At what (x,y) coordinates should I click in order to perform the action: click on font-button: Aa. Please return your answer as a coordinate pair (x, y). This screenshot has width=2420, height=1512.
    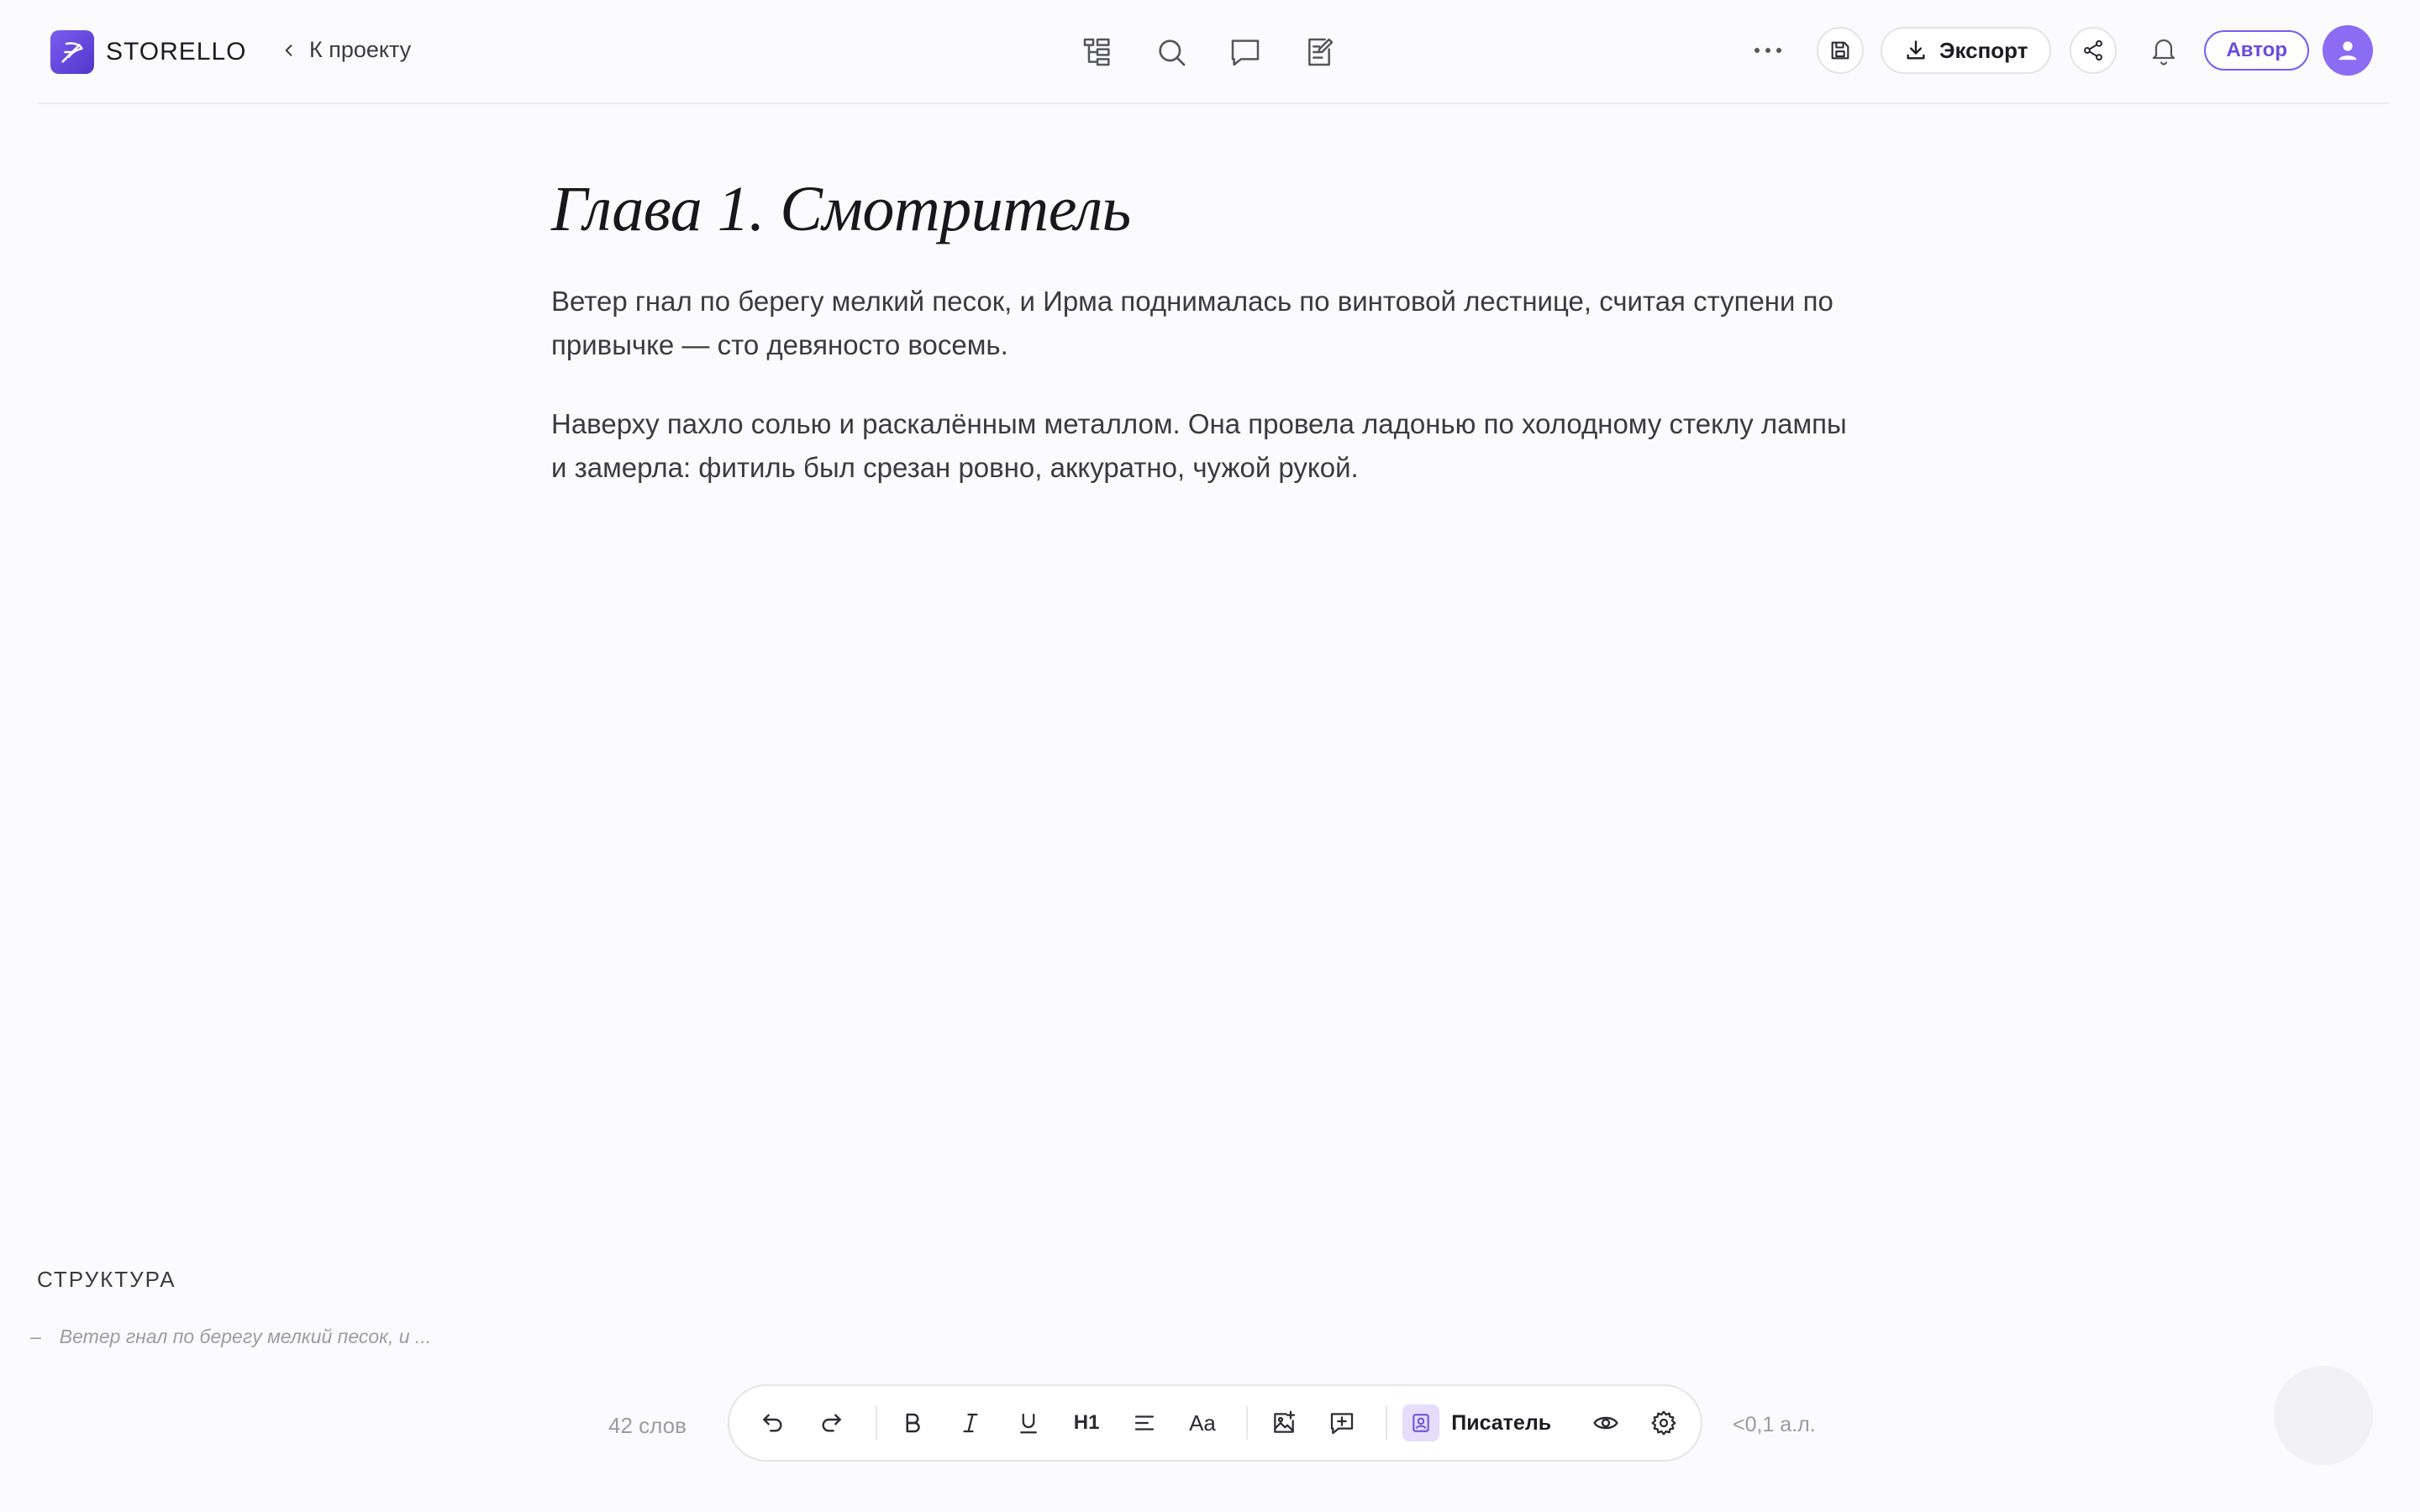
    Looking at the image, I should click on (1202, 1423).